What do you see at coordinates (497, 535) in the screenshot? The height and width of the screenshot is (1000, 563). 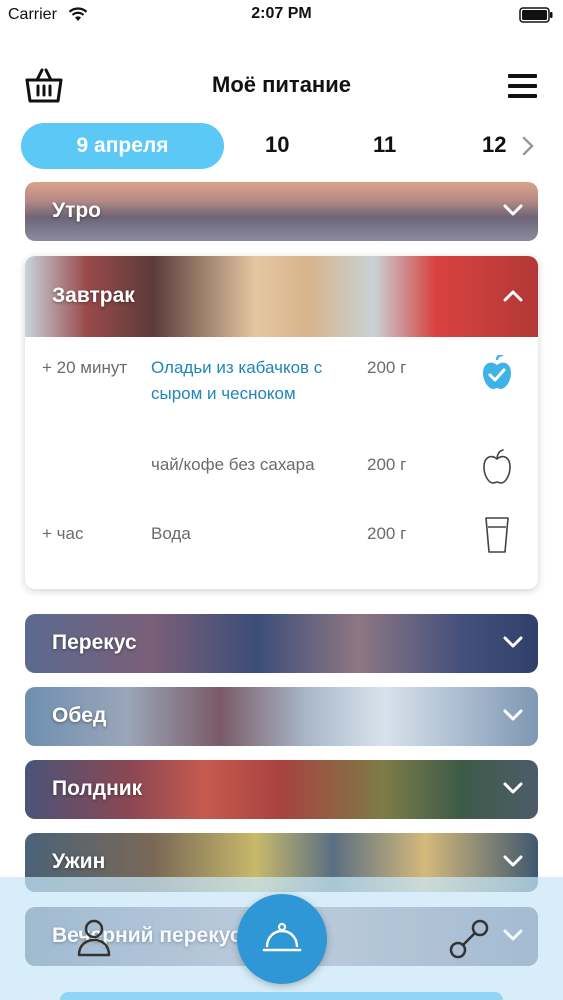 I see `glass-icon` at bounding box center [497, 535].